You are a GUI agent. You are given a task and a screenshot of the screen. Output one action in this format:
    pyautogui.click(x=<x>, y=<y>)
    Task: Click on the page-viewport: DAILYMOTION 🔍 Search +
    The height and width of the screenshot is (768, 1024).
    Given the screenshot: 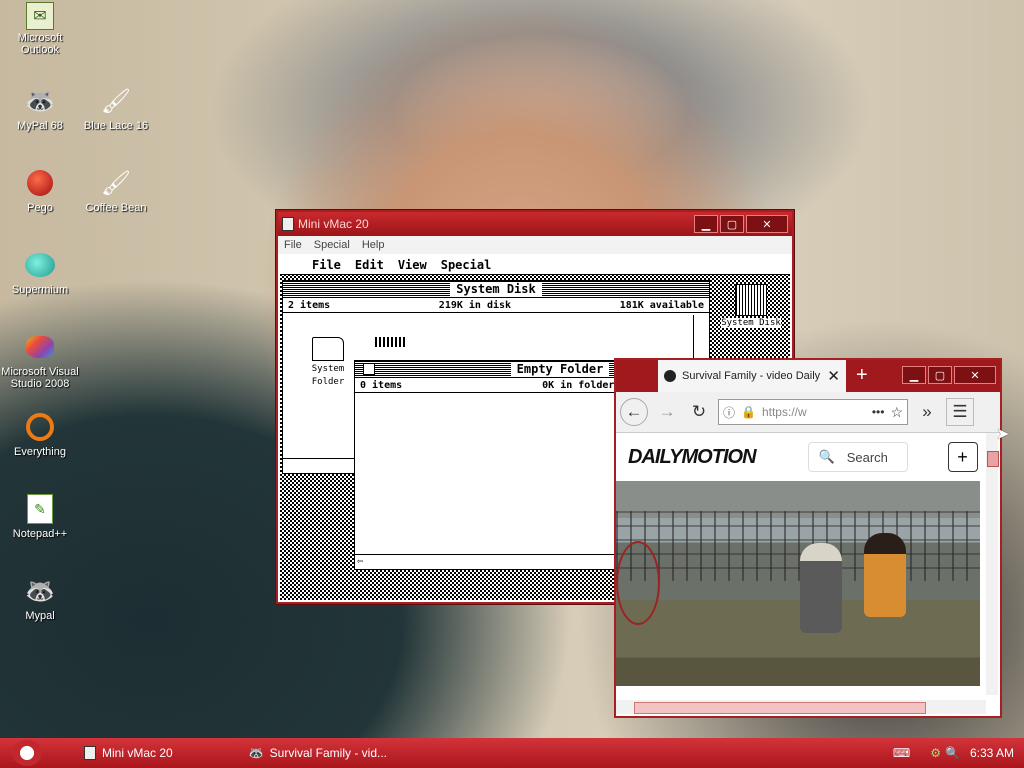 What is the action you would take?
    pyautogui.click(x=801, y=565)
    